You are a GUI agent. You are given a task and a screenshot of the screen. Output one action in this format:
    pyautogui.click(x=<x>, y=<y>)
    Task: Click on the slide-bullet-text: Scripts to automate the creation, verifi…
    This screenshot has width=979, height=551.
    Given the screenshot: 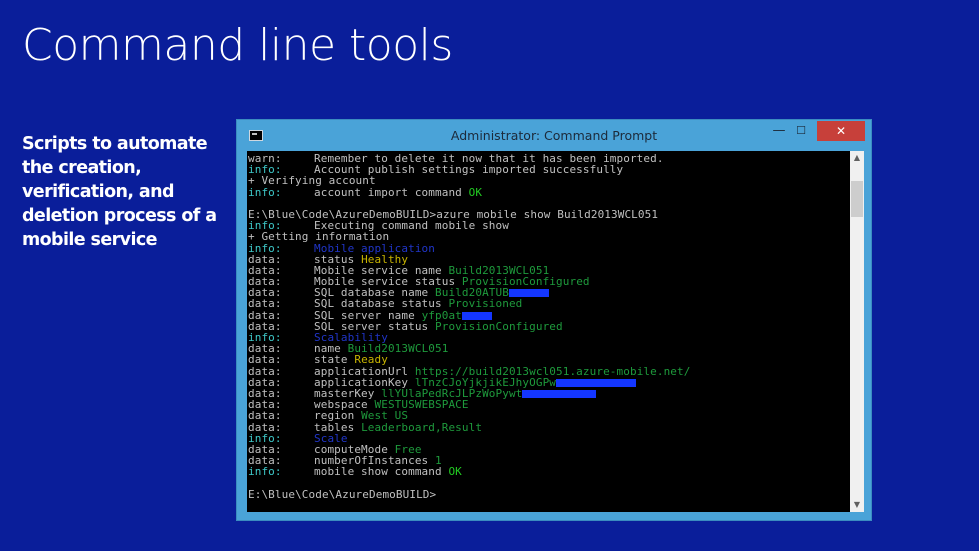 What is the action you would take?
    pyautogui.click(x=119, y=192)
    